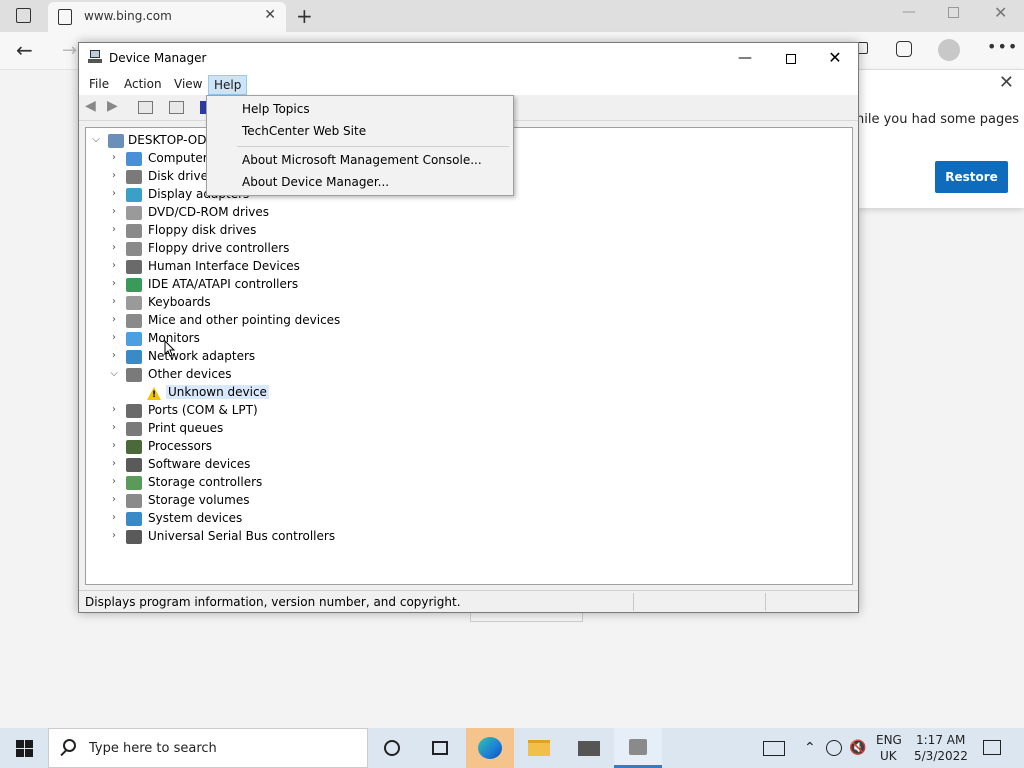 This screenshot has width=1024, height=768. What do you see at coordinates (173, 140) in the screenshot?
I see `tree-root-label: DESKTOP-OD8I` at bounding box center [173, 140].